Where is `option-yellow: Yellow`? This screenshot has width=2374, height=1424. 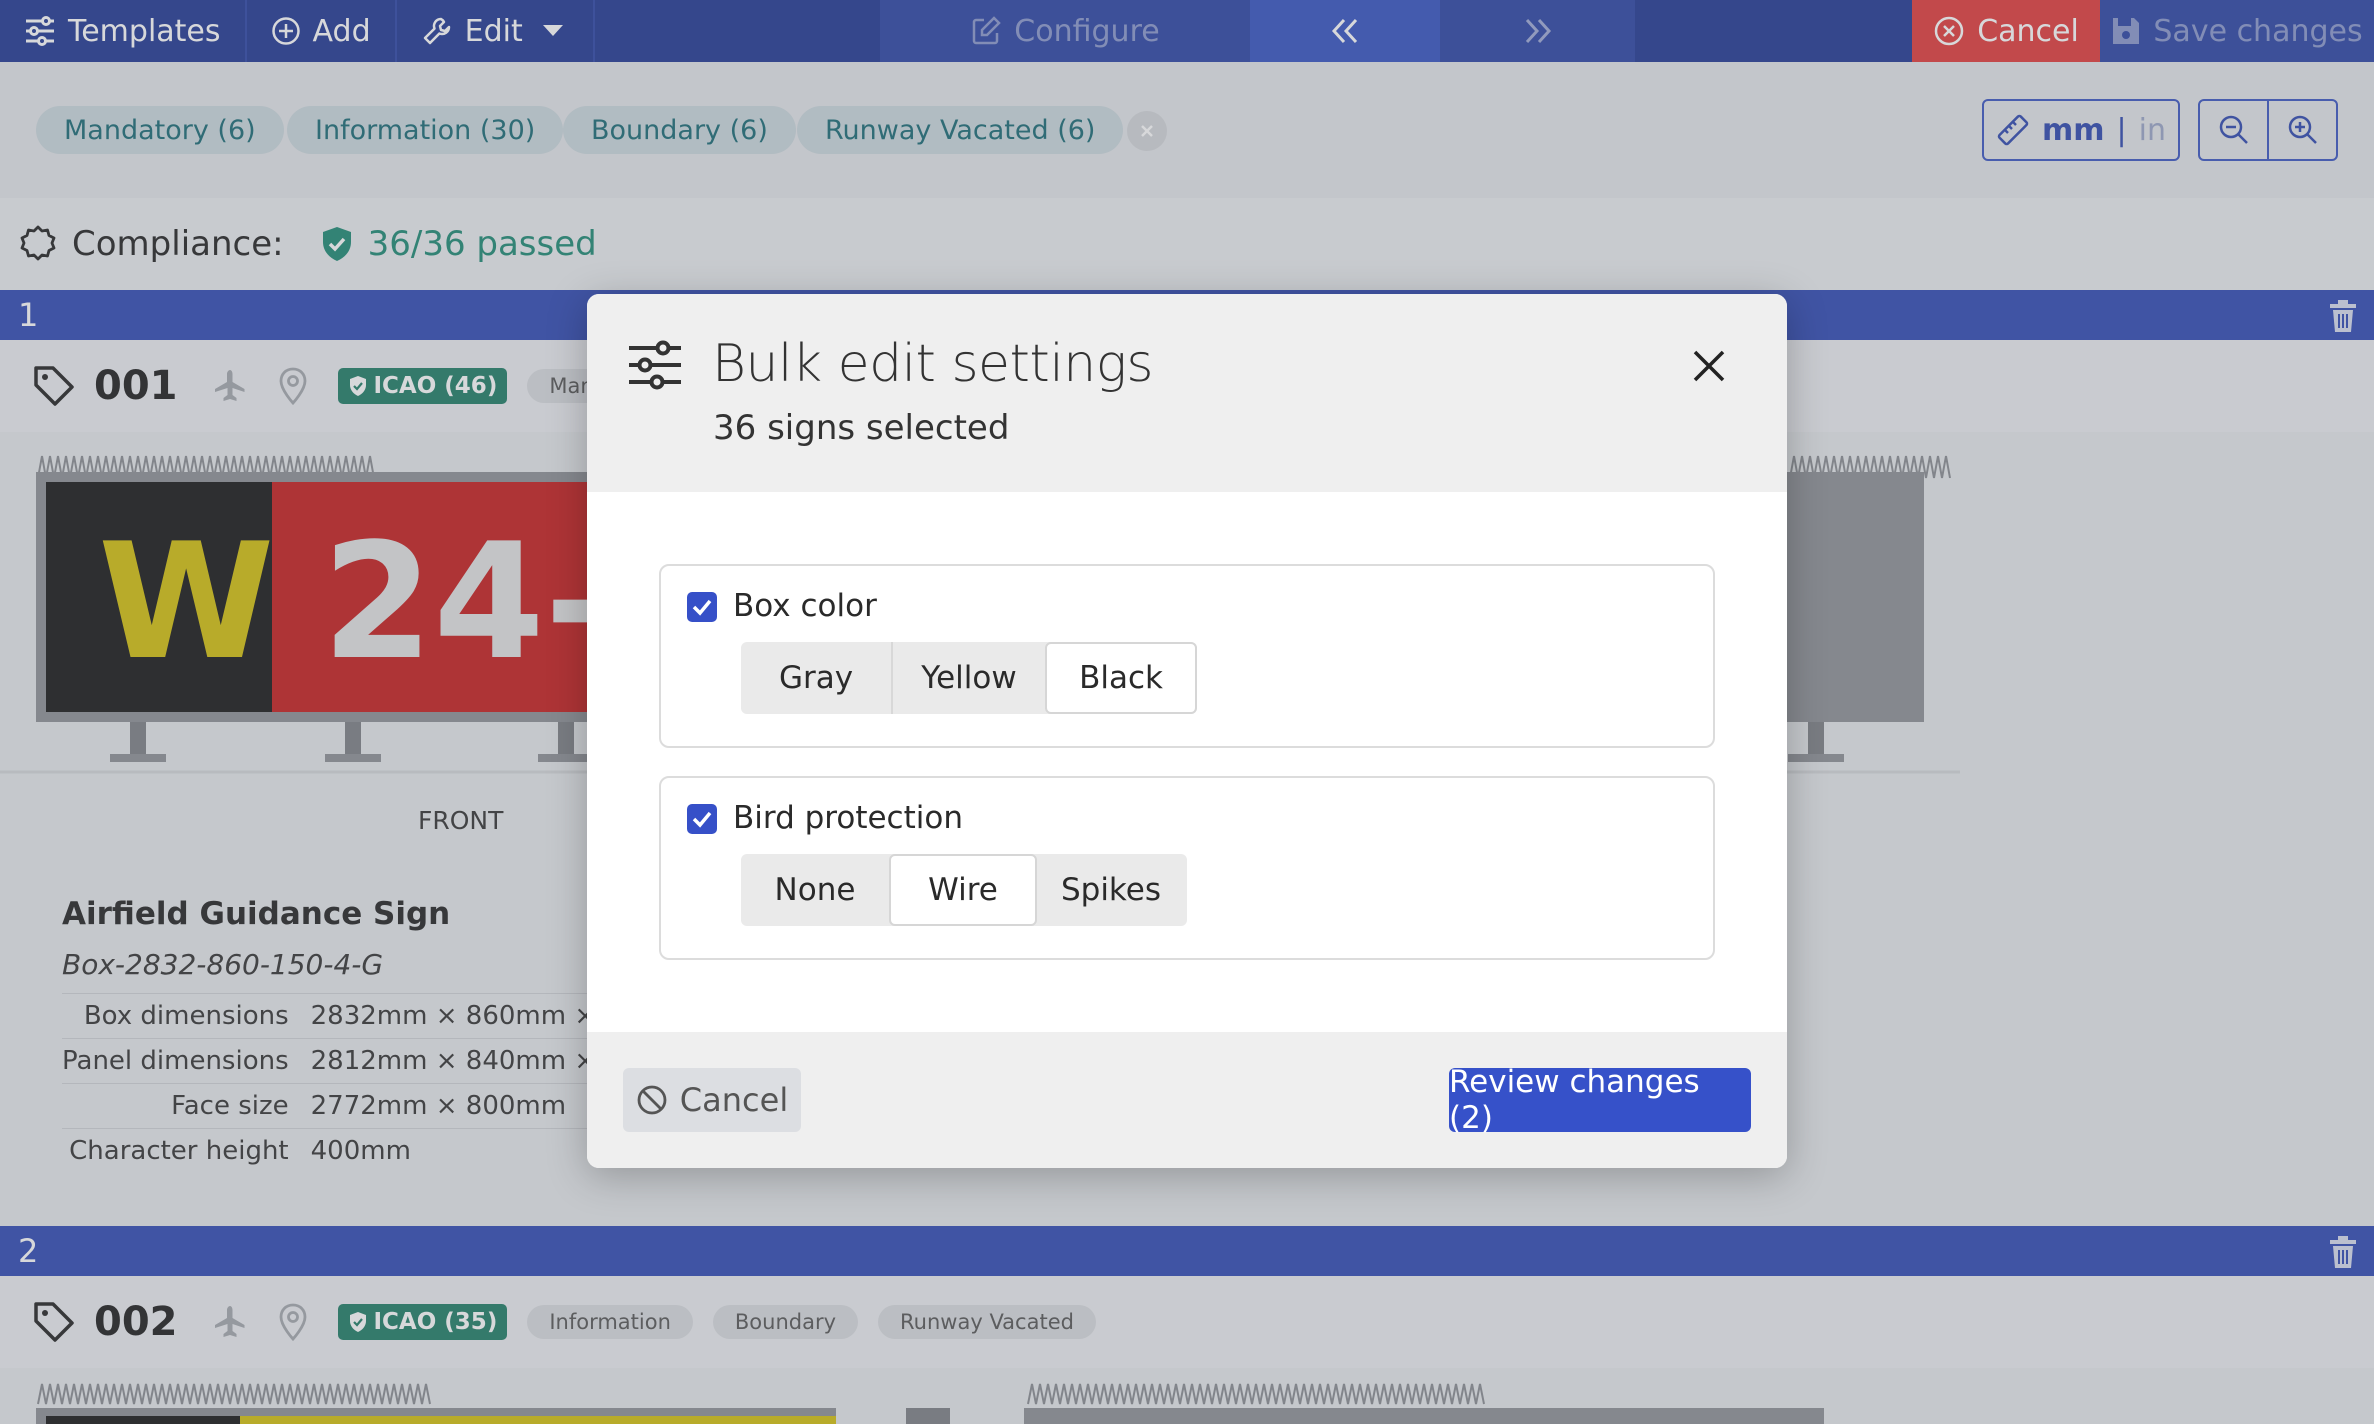 option-yellow: Yellow is located at coordinates (969, 678).